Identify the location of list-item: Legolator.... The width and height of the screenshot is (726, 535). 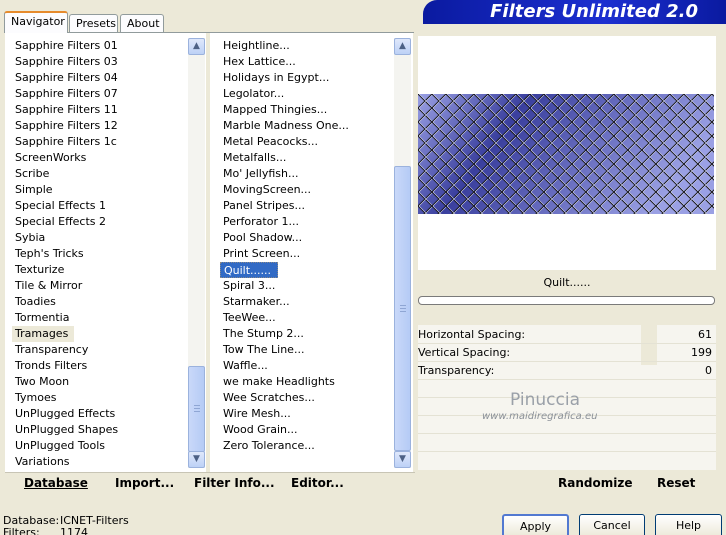
(307, 94).